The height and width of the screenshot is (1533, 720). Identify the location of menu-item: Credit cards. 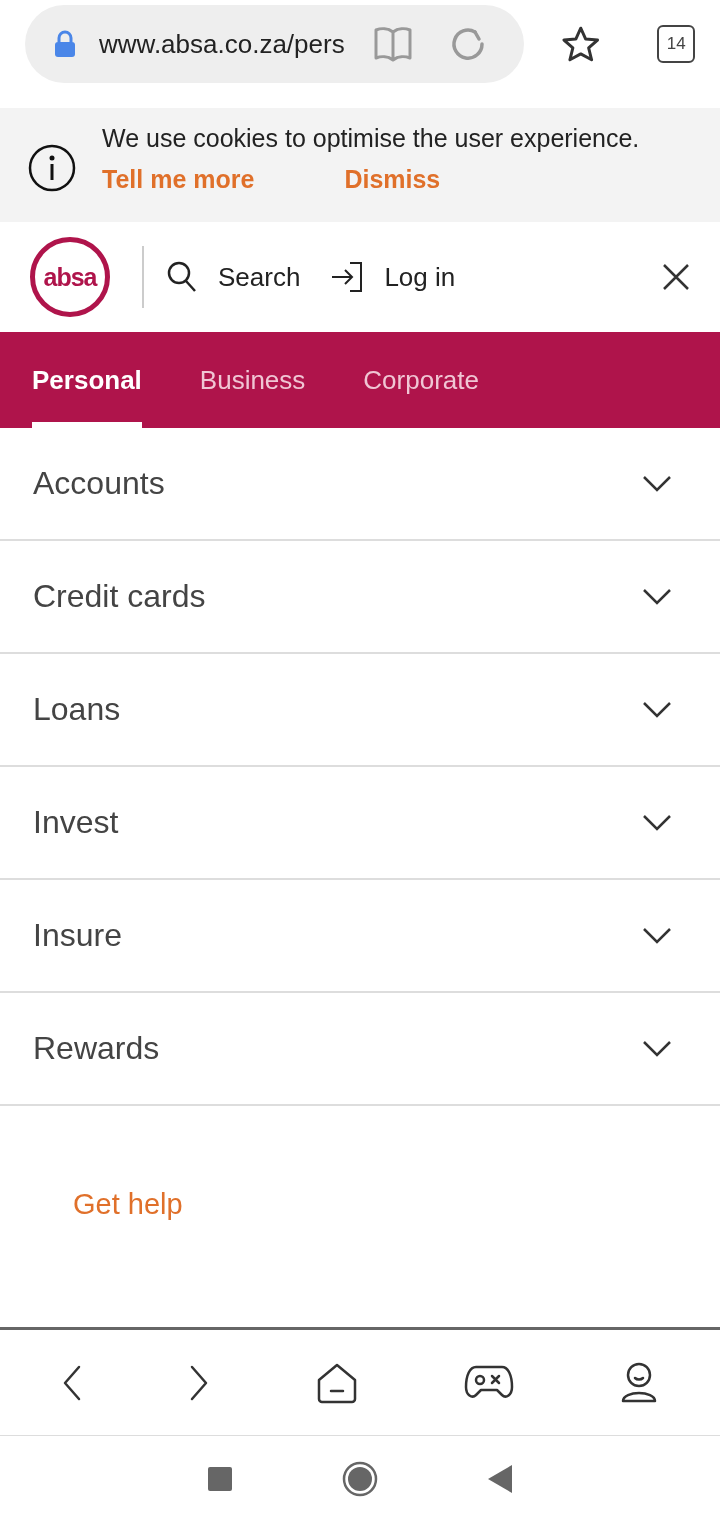
(360, 597).